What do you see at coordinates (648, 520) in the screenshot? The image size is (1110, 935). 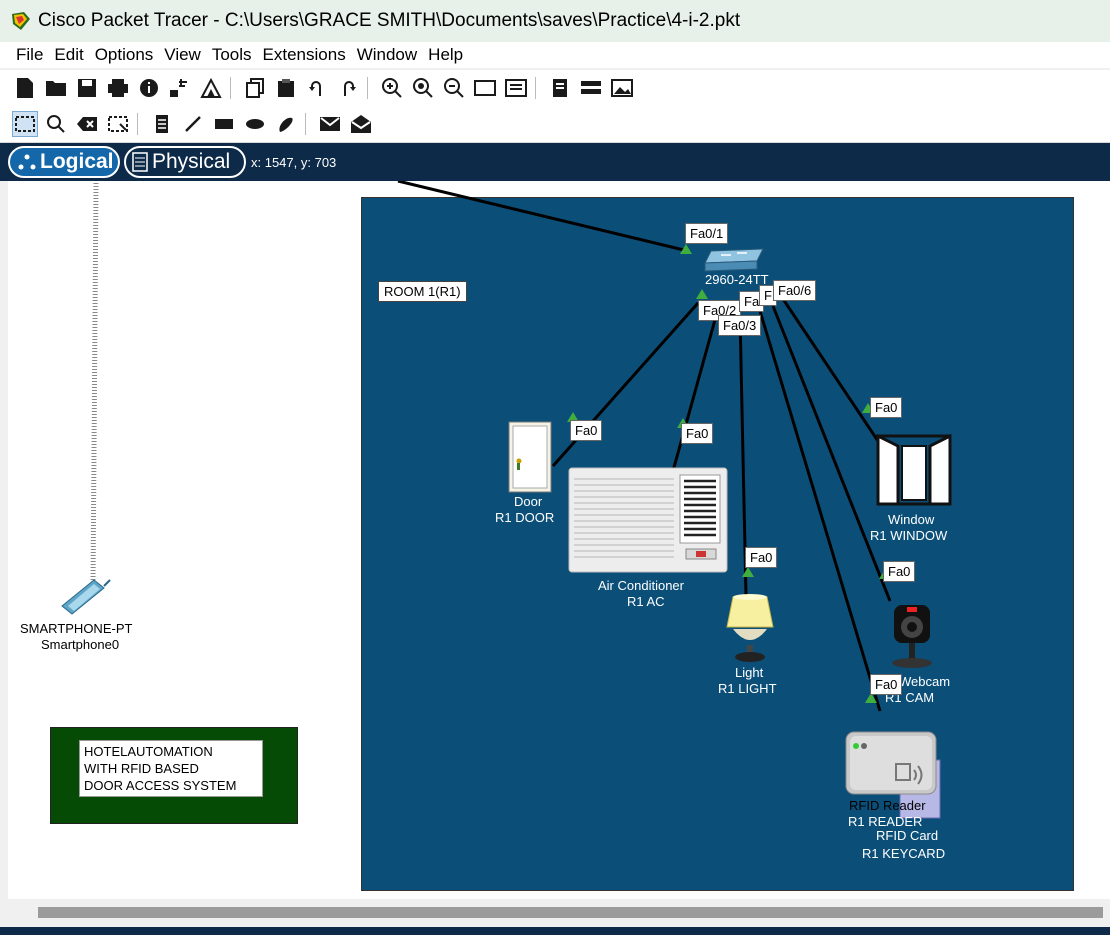 I see `air-conditioner-icon` at bounding box center [648, 520].